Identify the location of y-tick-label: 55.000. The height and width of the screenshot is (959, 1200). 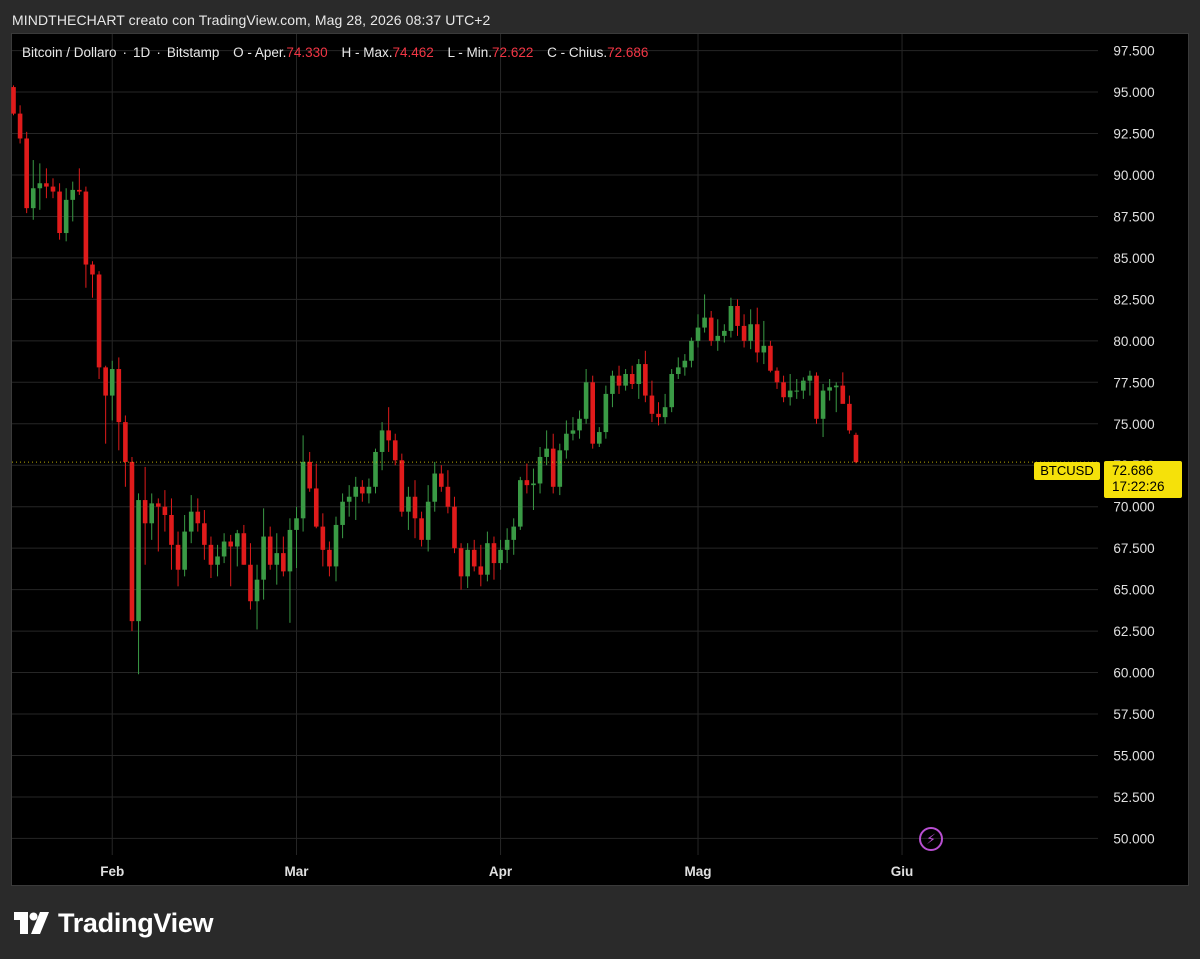
(1133, 755).